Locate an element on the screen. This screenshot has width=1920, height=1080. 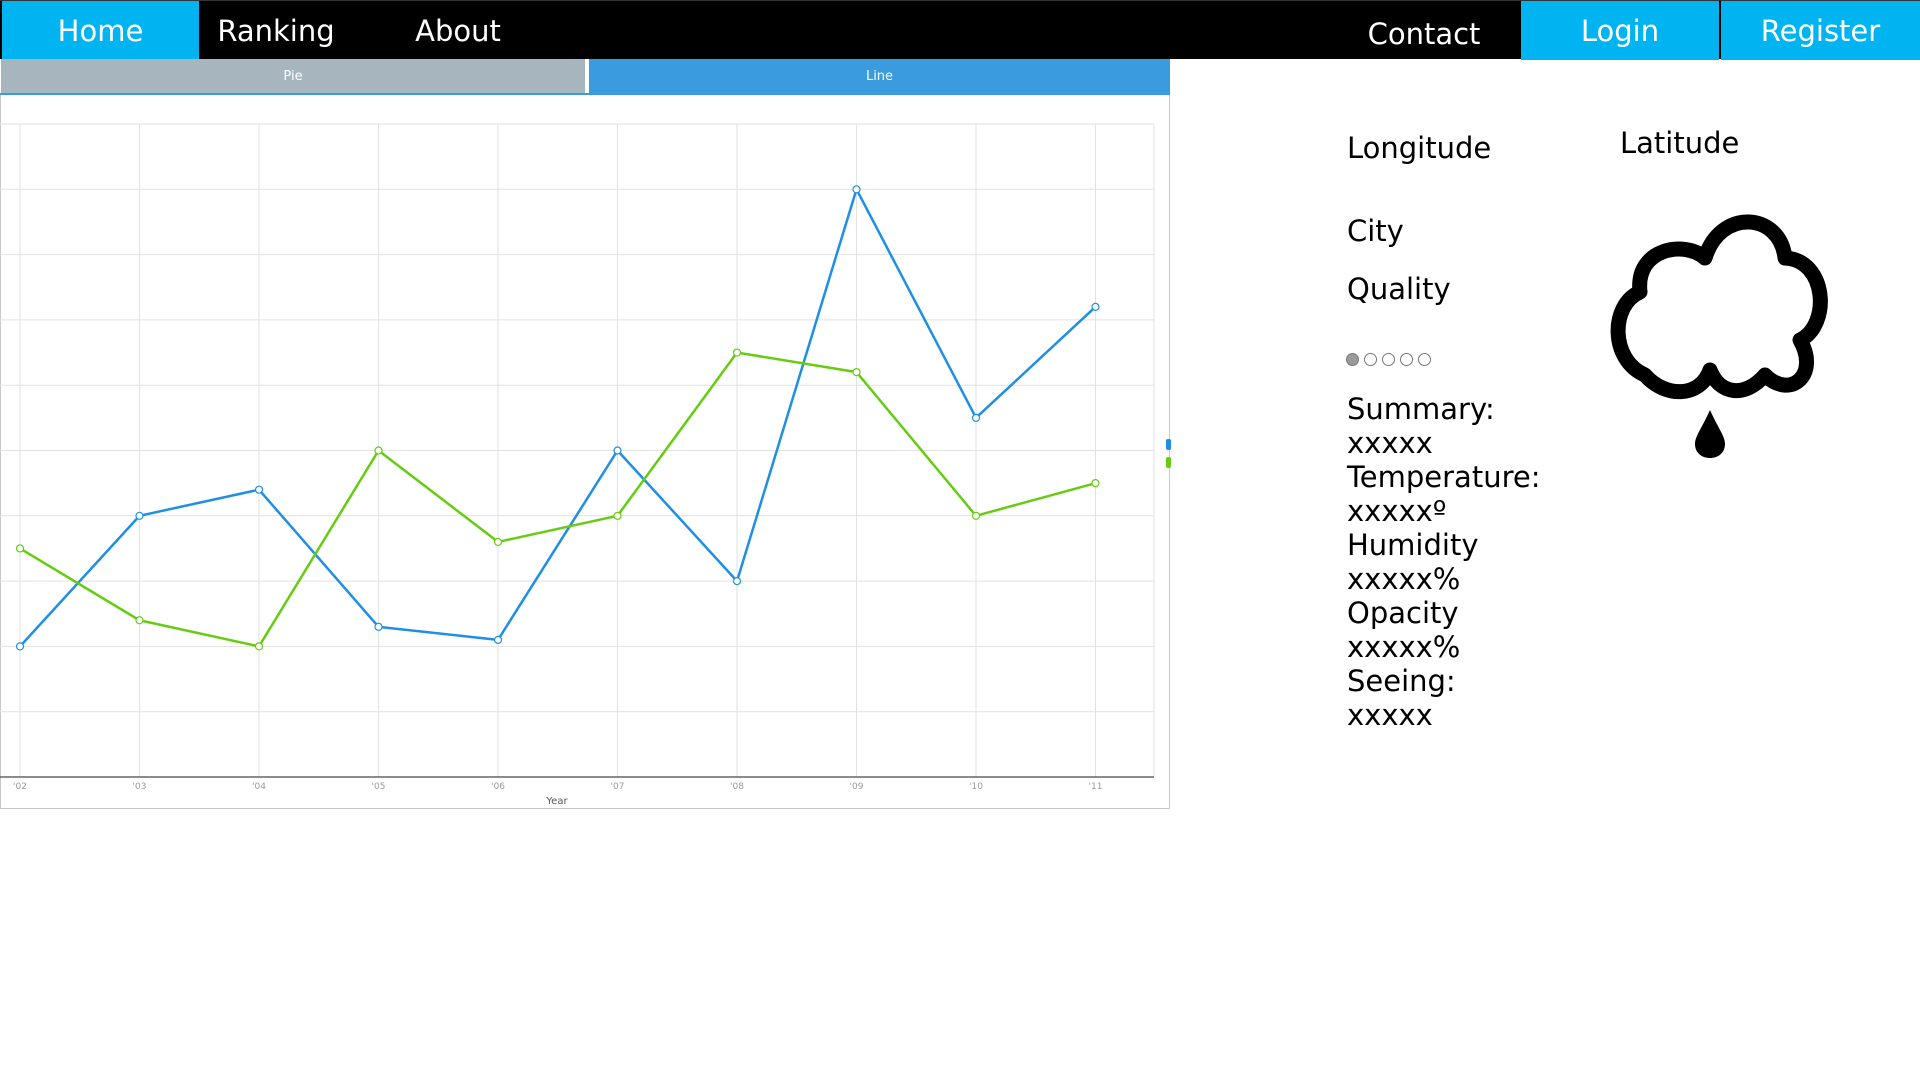
x-tick-label: '03 is located at coordinates (140, 787).